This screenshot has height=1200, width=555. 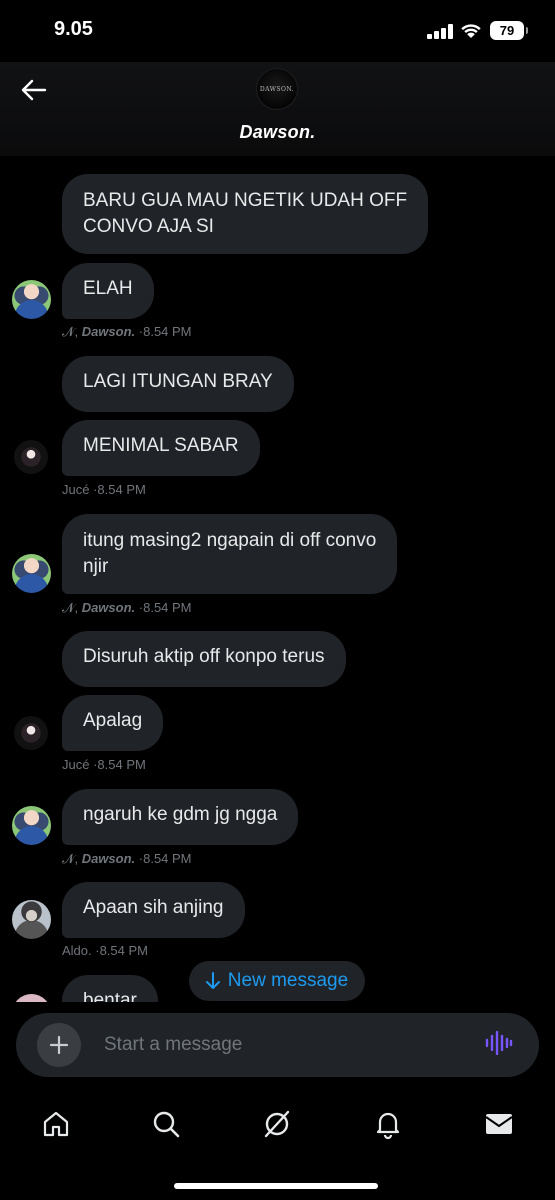 I want to click on message-text: BARU GUA MAU NGETIK UDAH OFF, so click(x=245, y=200).